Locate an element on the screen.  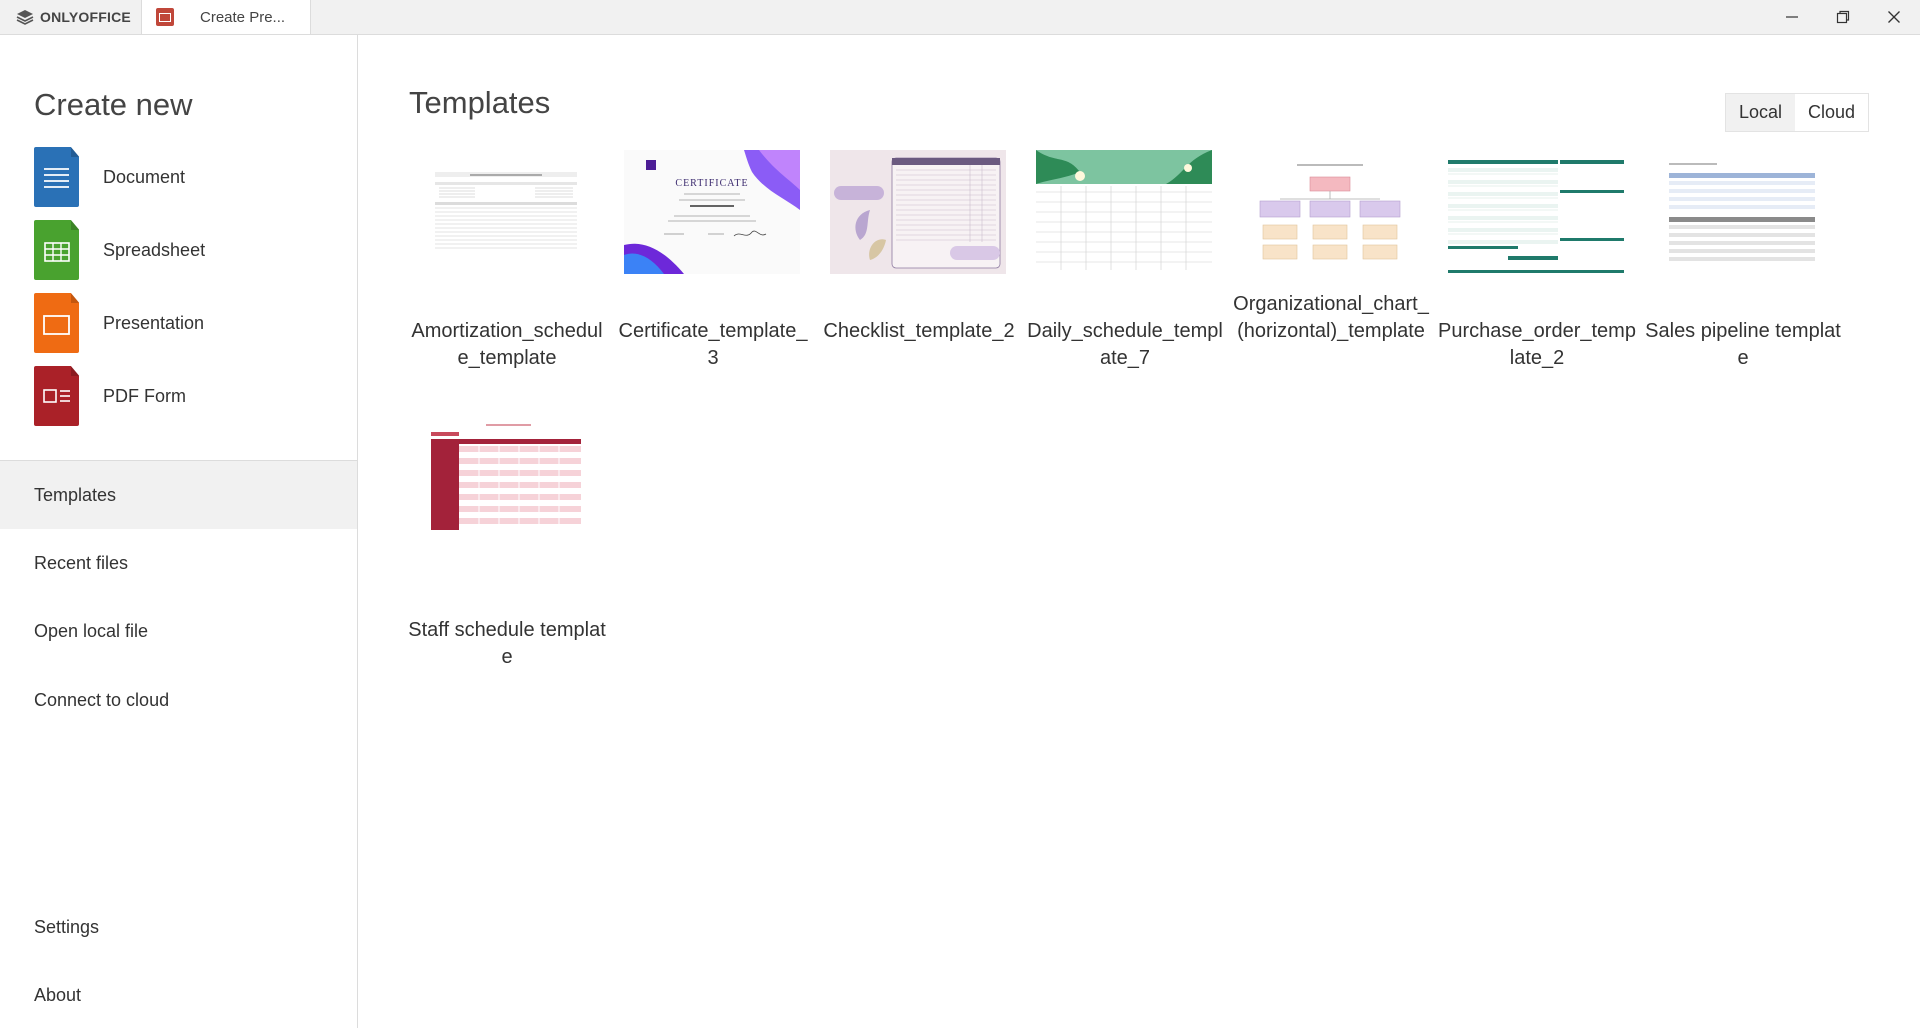
create-document-button: Document is located at coordinates (109, 177).